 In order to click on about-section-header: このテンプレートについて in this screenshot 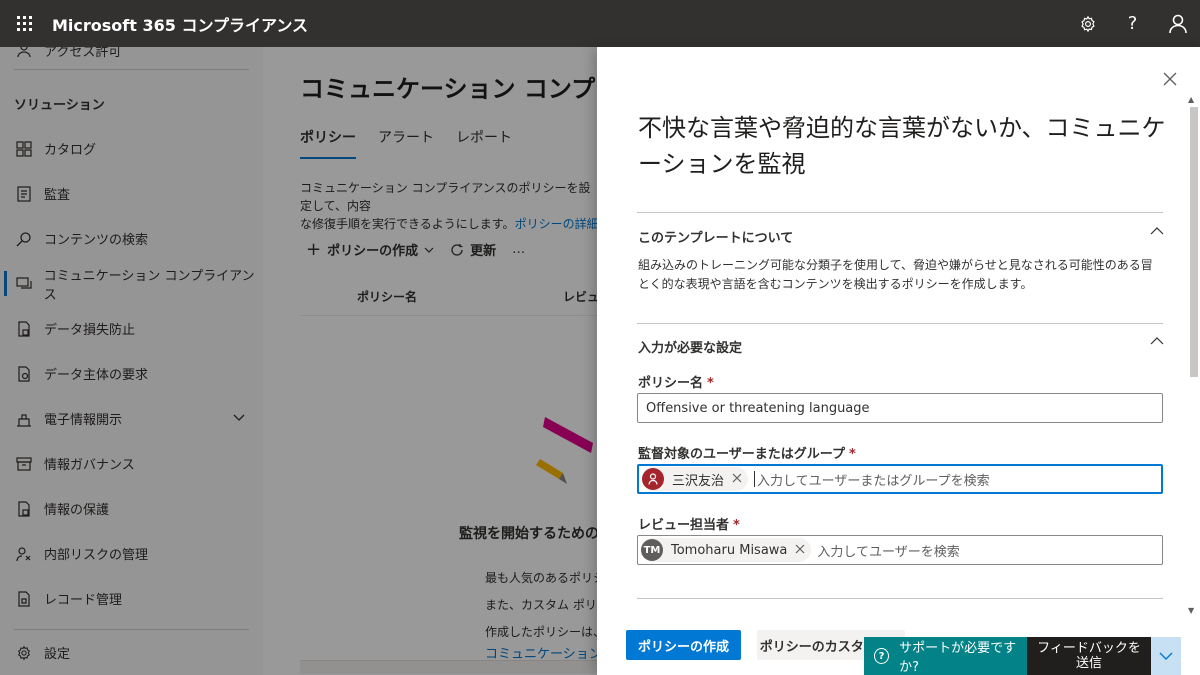, I will do `click(901, 236)`.